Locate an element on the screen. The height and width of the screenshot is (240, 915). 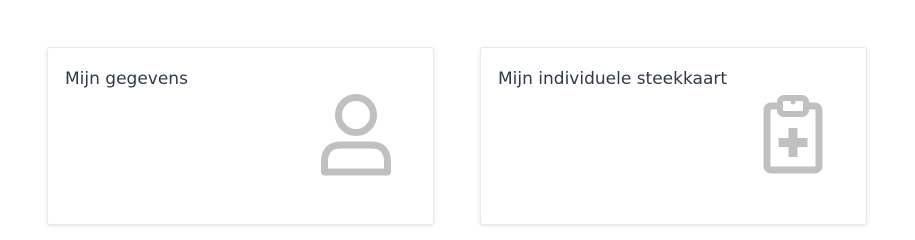
clipboard-medical-icon is located at coordinates (793, 134).